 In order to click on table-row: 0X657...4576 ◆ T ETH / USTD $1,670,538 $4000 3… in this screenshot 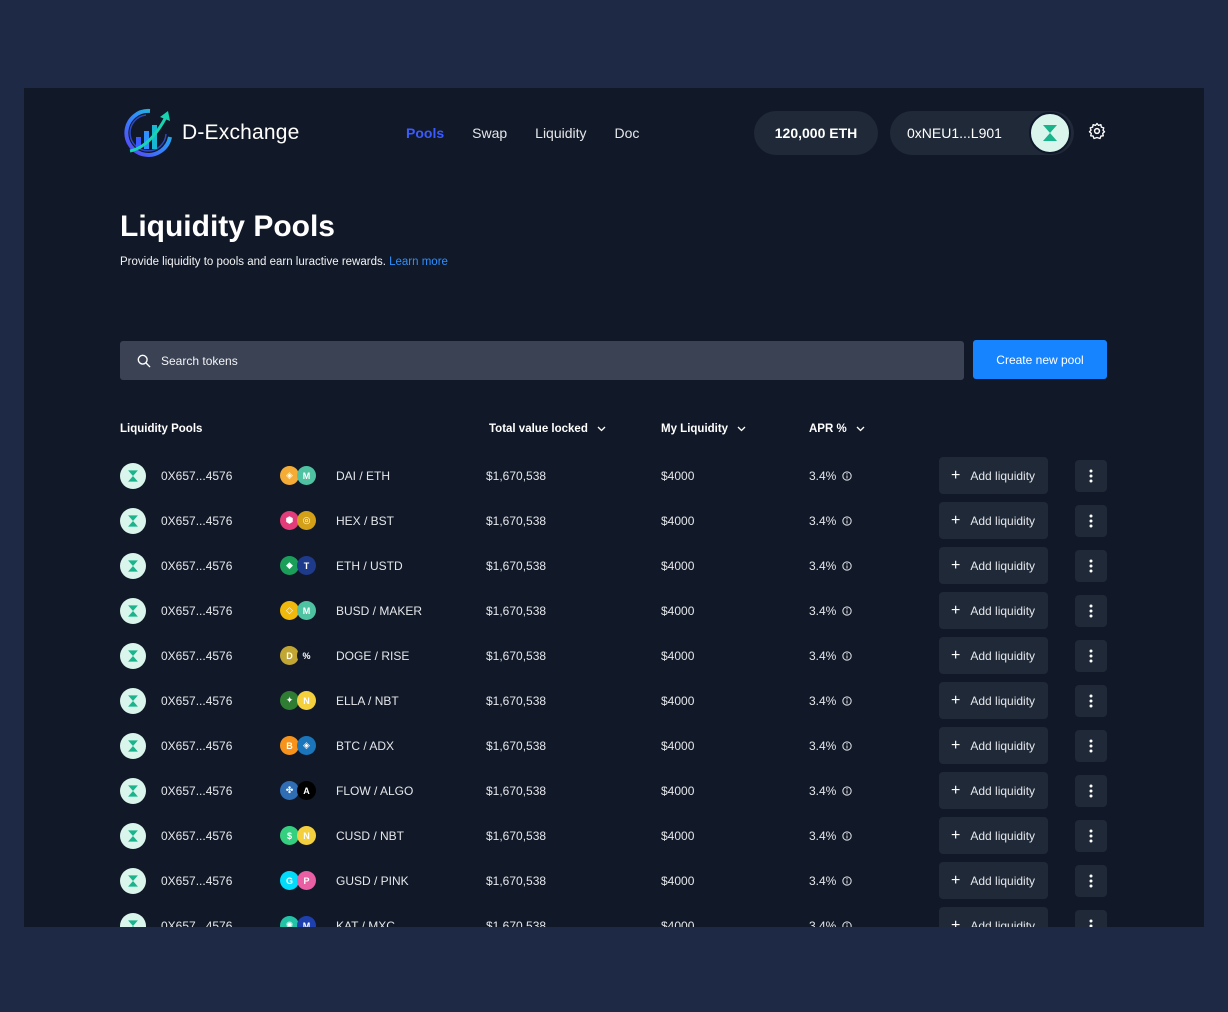, I will do `click(614, 569)`.